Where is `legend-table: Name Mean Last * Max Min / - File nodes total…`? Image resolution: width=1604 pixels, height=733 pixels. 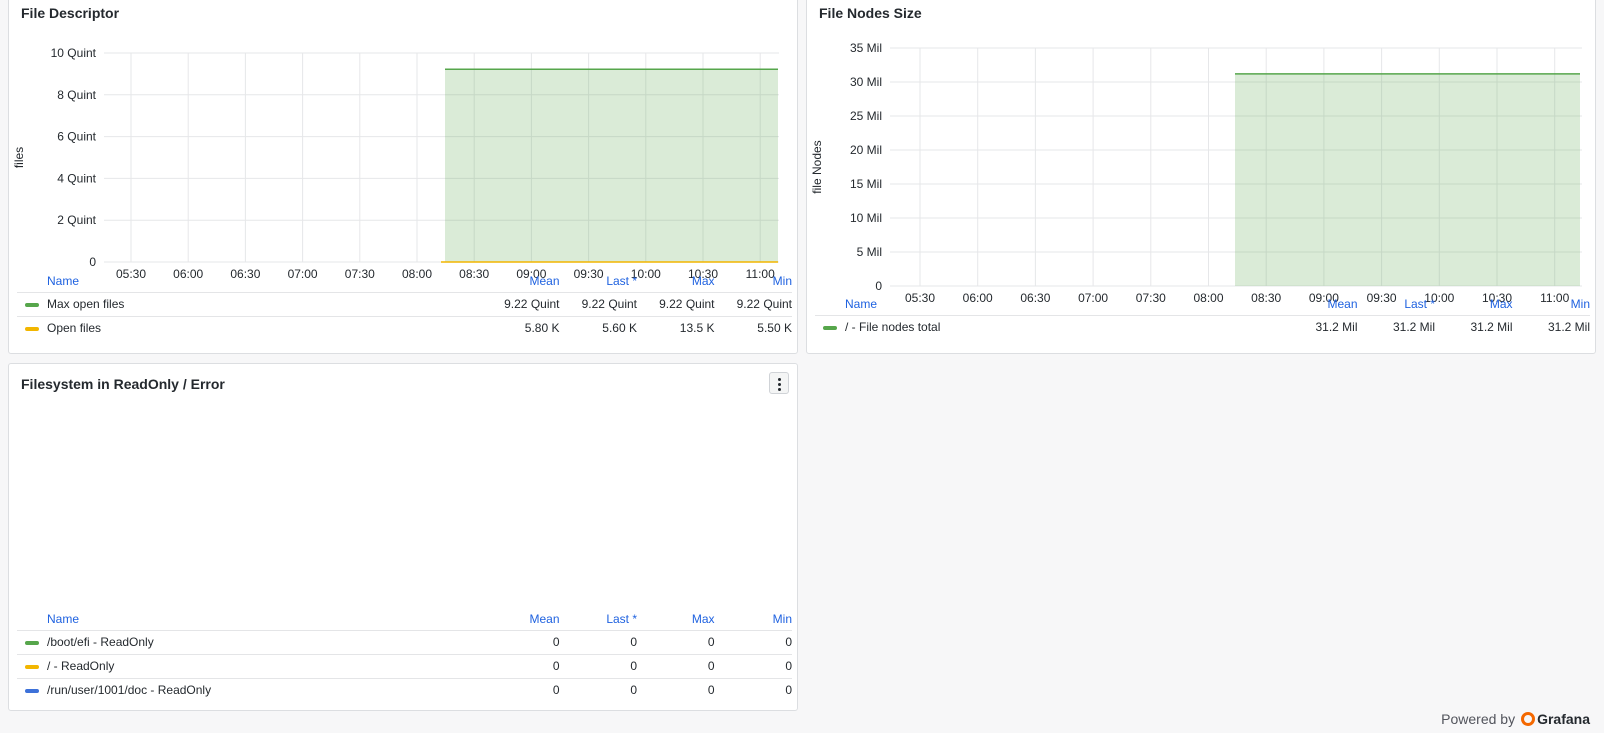 legend-table: Name Mean Last * Max Min / - File nodes total… is located at coordinates (1202, 316).